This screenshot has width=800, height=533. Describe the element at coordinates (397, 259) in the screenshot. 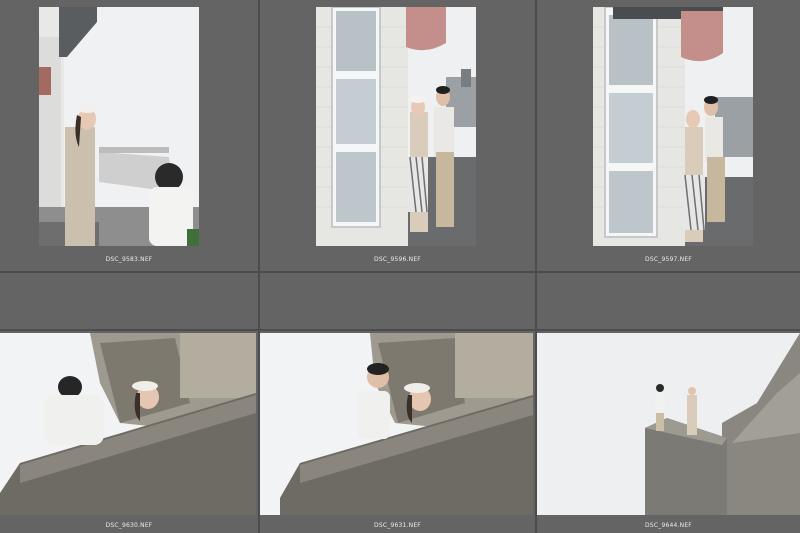

I see `thumbnail-filename: DSC_9596.NEF` at that location.